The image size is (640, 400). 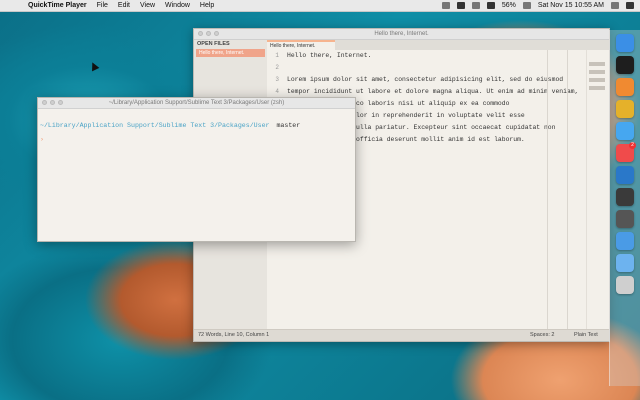 What do you see at coordinates (625, 65) in the screenshot?
I see `terminal-icon` at bounding box center [625, 65].